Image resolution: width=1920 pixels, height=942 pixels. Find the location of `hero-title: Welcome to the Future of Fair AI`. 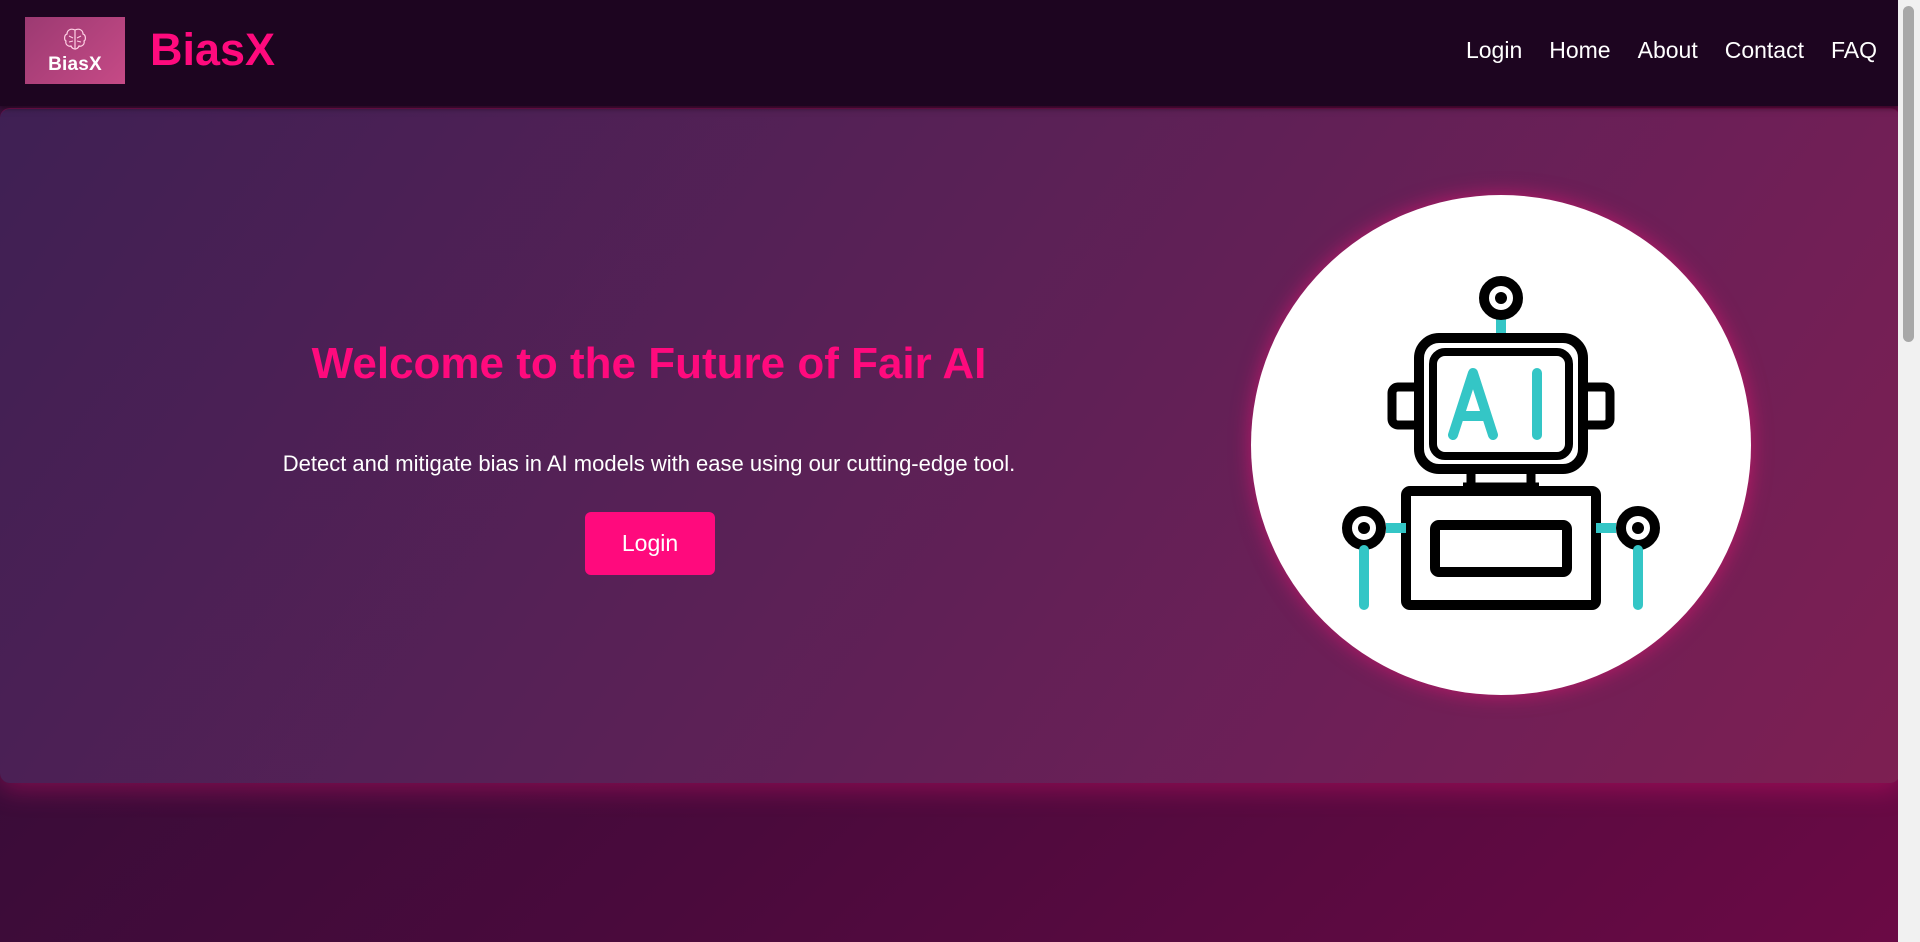

hero-title: Welcome to the Future of Fair AI is located at coordinates (649, 363).